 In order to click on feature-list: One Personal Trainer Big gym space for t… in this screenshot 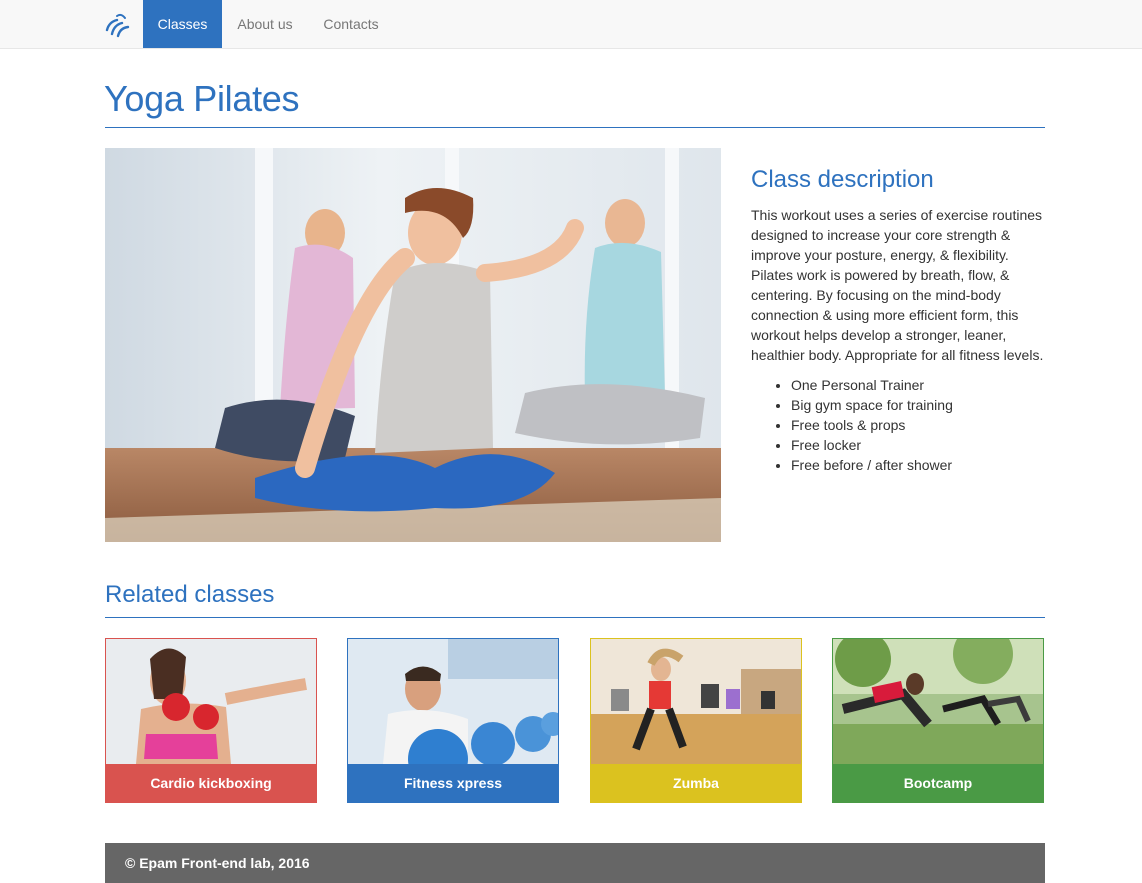, I will do `click(901, 425)`.